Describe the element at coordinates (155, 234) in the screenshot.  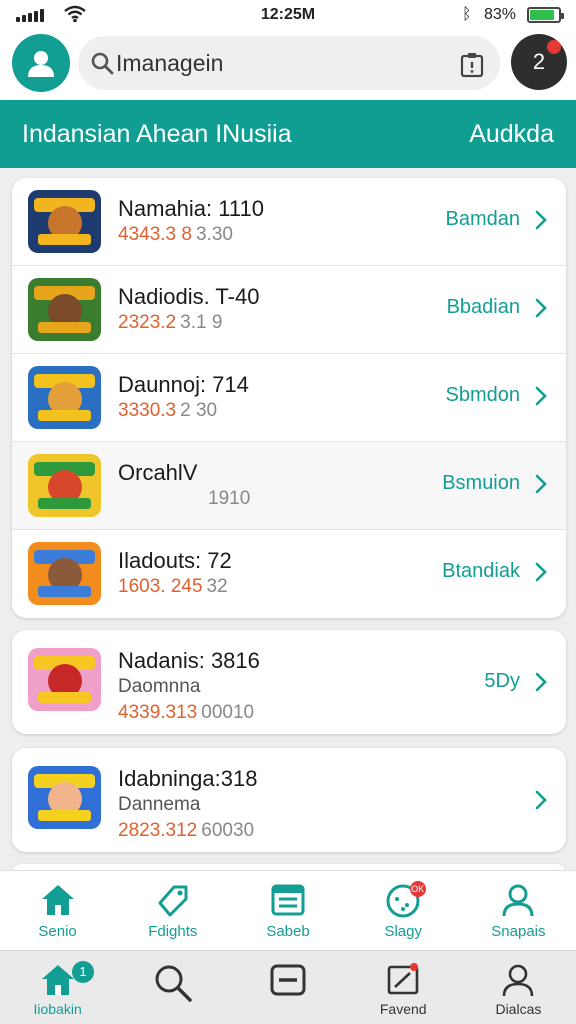
I see `stat-primary: 4343.3 8` at that location.